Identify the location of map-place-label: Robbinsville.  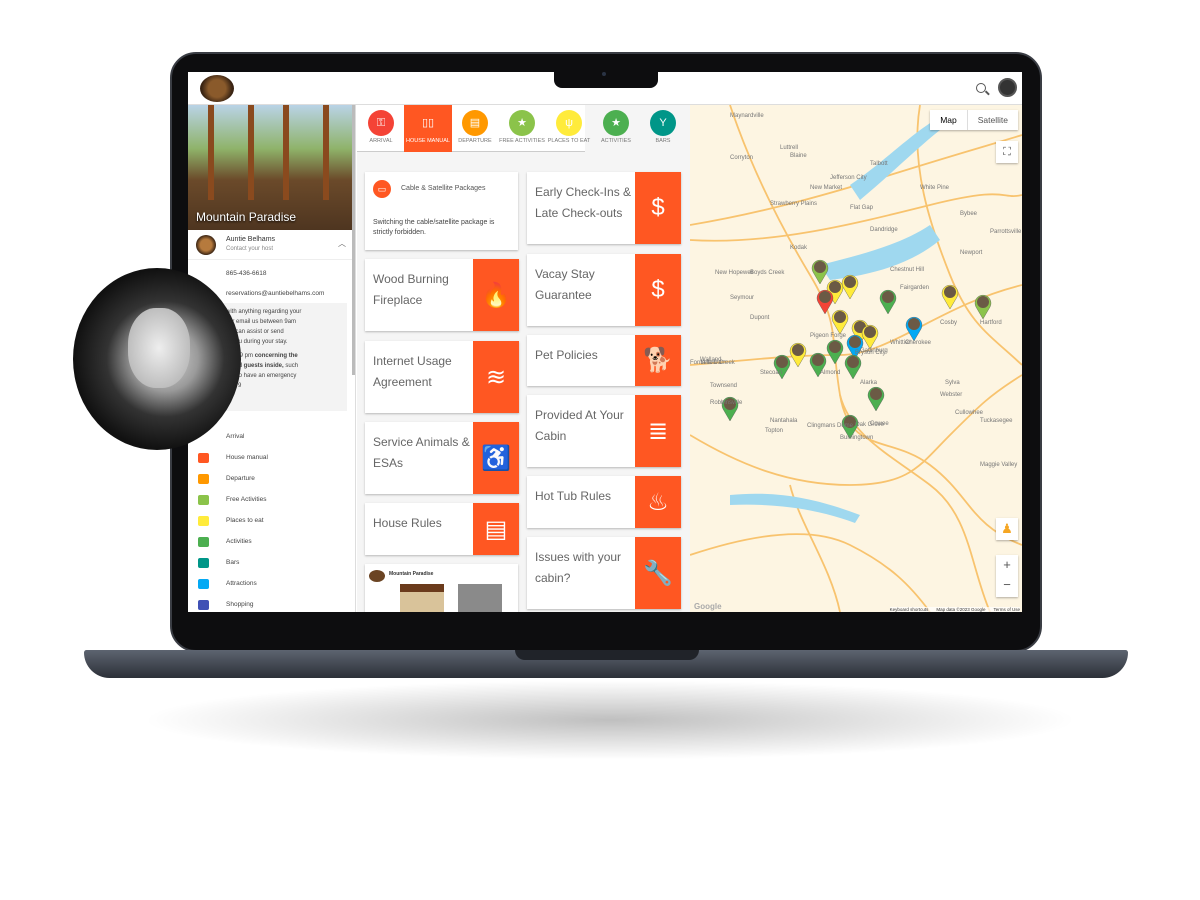
(726, 403).